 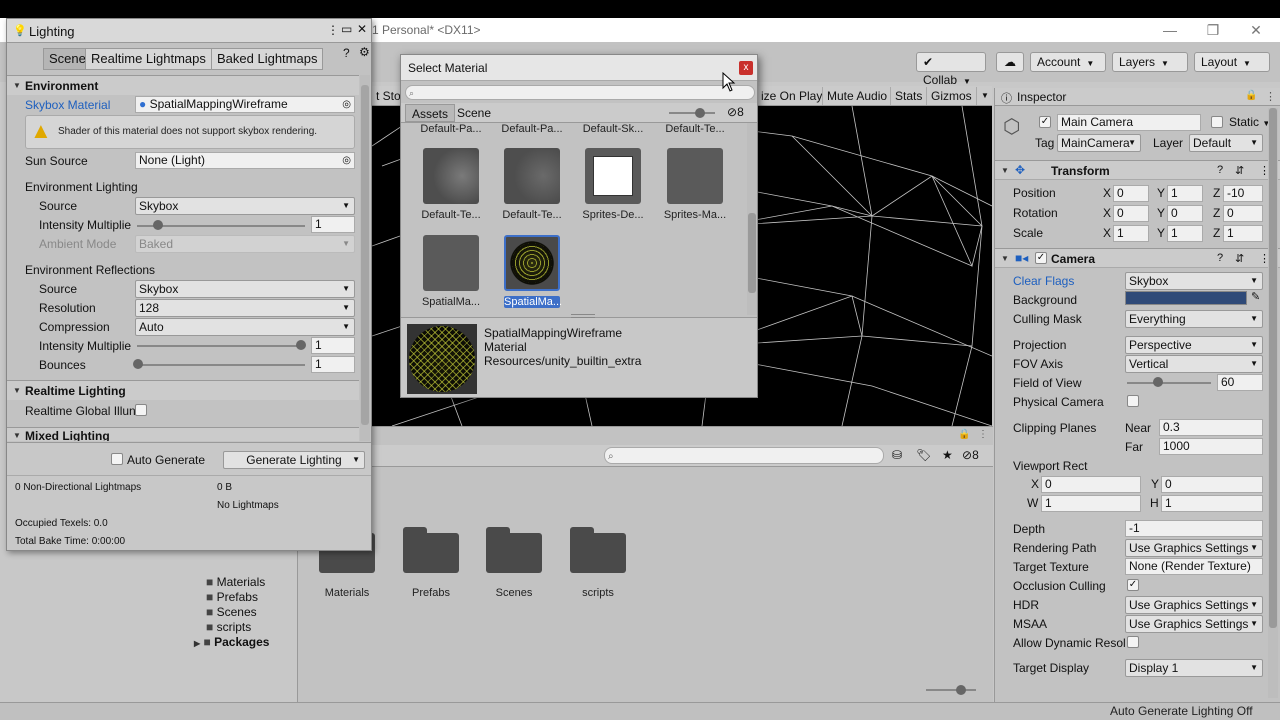 I want to click on inspector-scrollbar, so click(x=1273, y=403).